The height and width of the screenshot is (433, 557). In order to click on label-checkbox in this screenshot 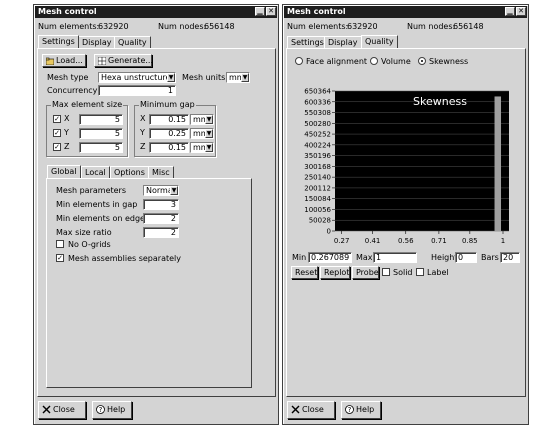, I will do `click(420, 272)`.